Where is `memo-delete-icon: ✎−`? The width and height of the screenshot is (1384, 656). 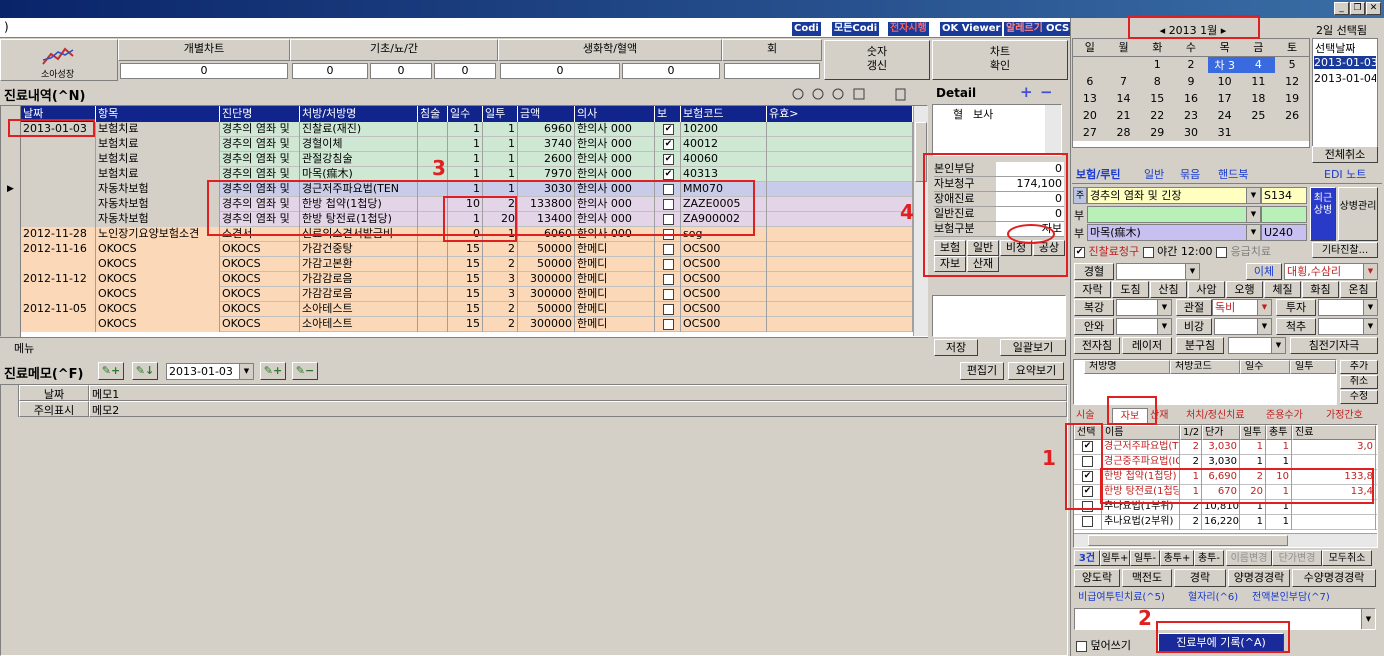
memo-delete-icon: ✎− is located at coordinates (305, 371).